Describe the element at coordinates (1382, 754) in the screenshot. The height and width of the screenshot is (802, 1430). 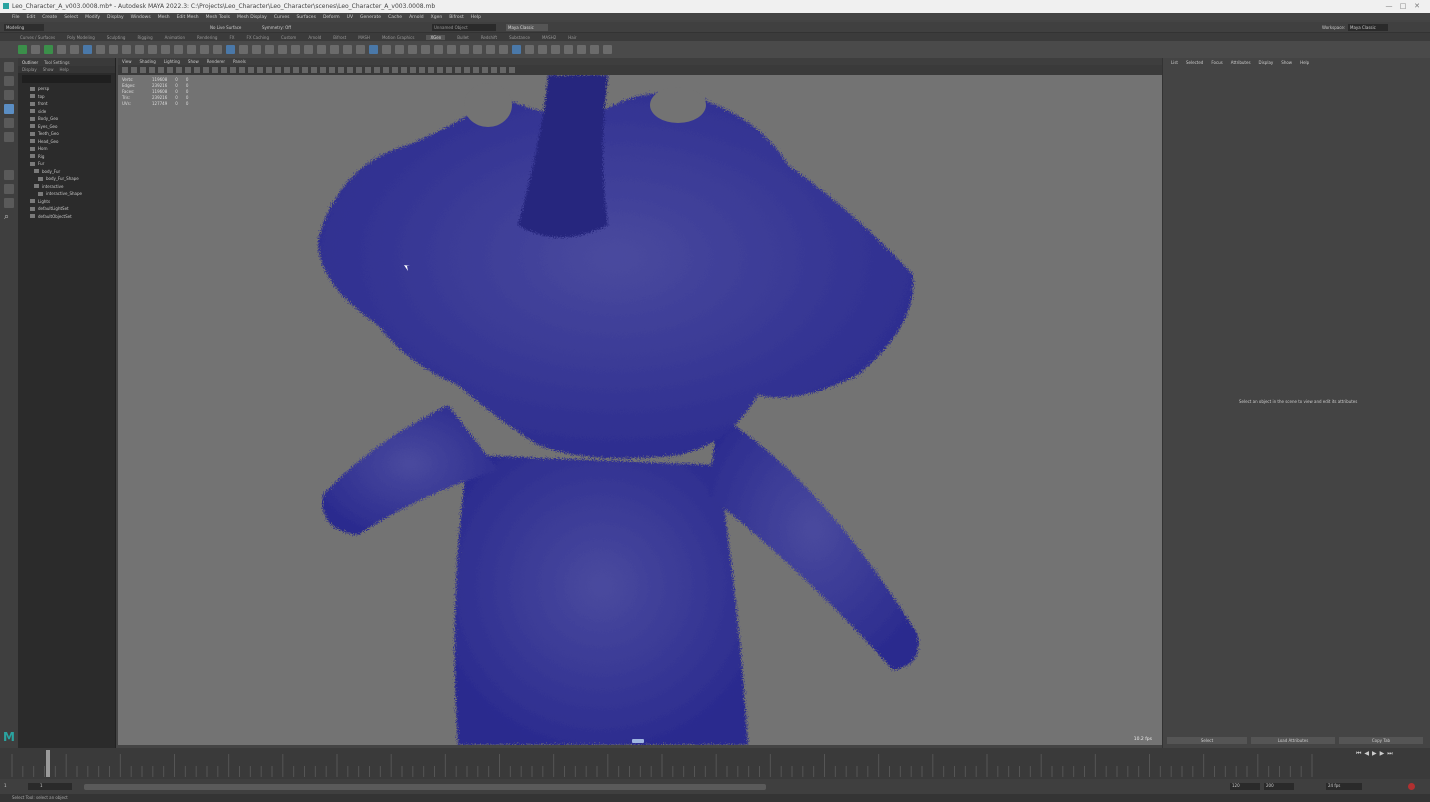
I see `step-forward-icon: ▶` at that location.